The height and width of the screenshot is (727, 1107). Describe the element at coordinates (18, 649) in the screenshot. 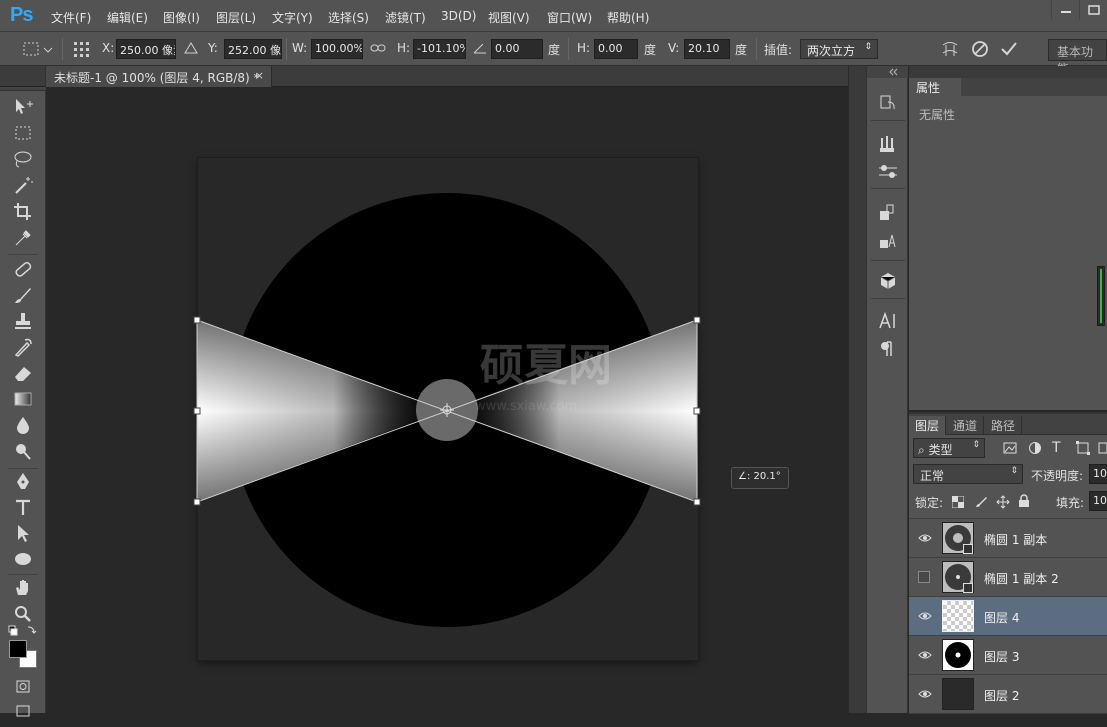

I see `foreground-color-swatch` at that location.